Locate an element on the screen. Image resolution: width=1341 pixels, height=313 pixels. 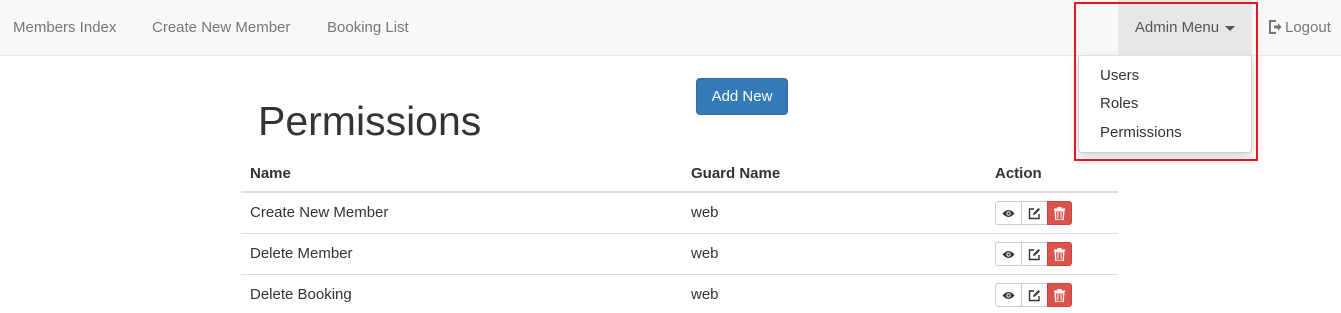
dropdown-item-roles: Roles is located at coordinates (1119, 103).